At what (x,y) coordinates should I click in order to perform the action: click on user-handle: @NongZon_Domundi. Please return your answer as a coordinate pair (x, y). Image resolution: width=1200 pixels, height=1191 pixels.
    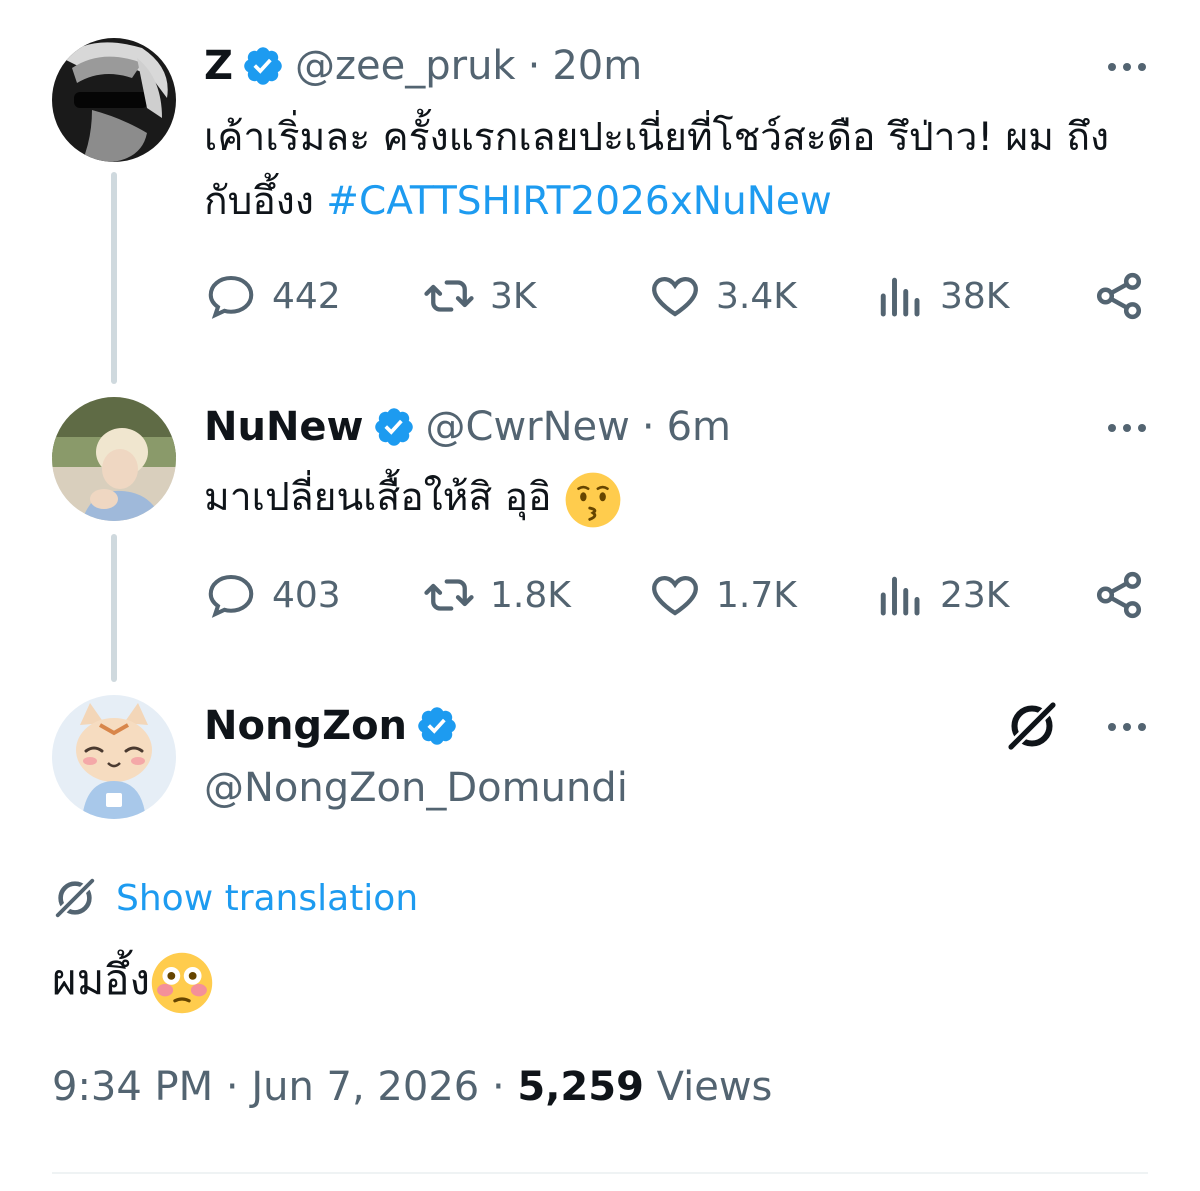
    Looking at the image, I should click on (416, 788).